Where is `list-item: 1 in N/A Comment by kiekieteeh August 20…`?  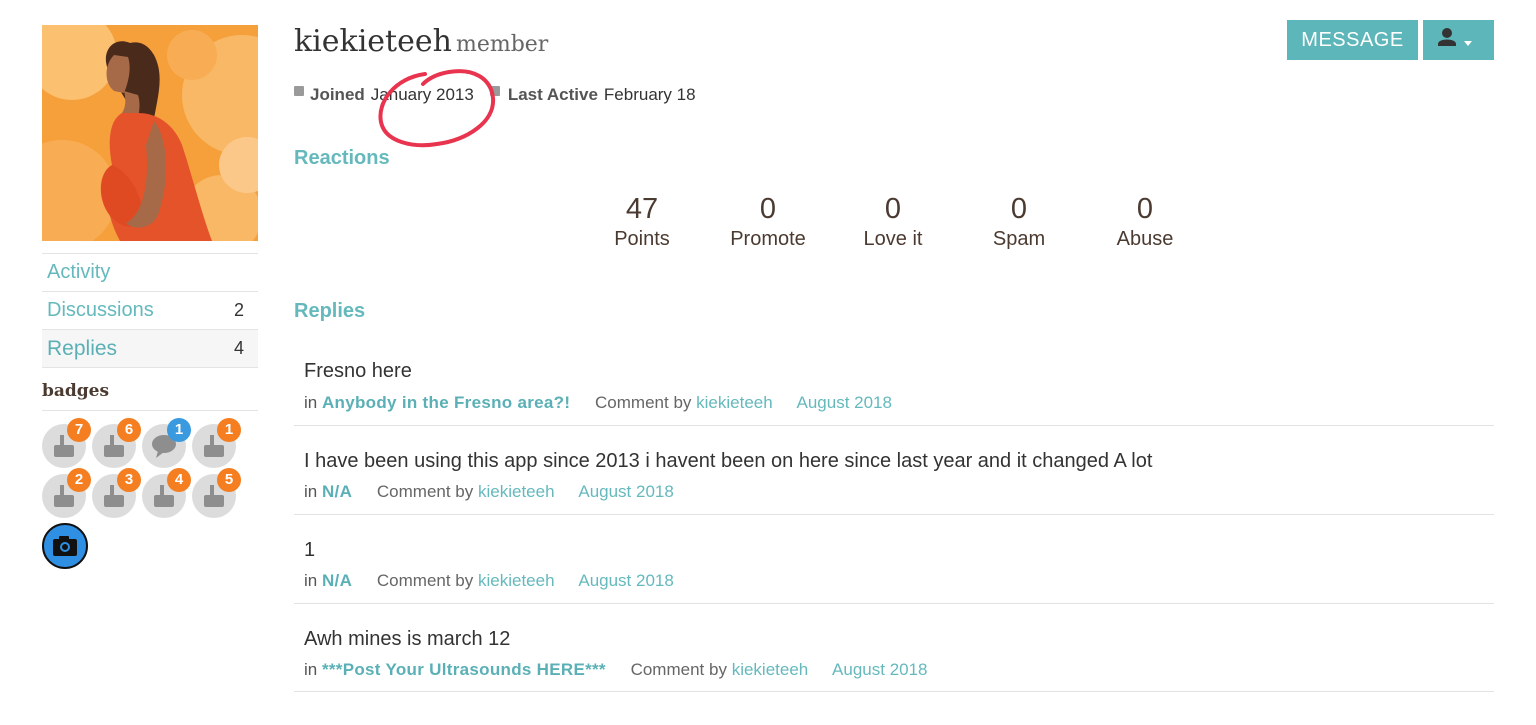
list-item: 1 in N/A Comment by kiekieteeh August 20… is located at coordinates (894, 559).